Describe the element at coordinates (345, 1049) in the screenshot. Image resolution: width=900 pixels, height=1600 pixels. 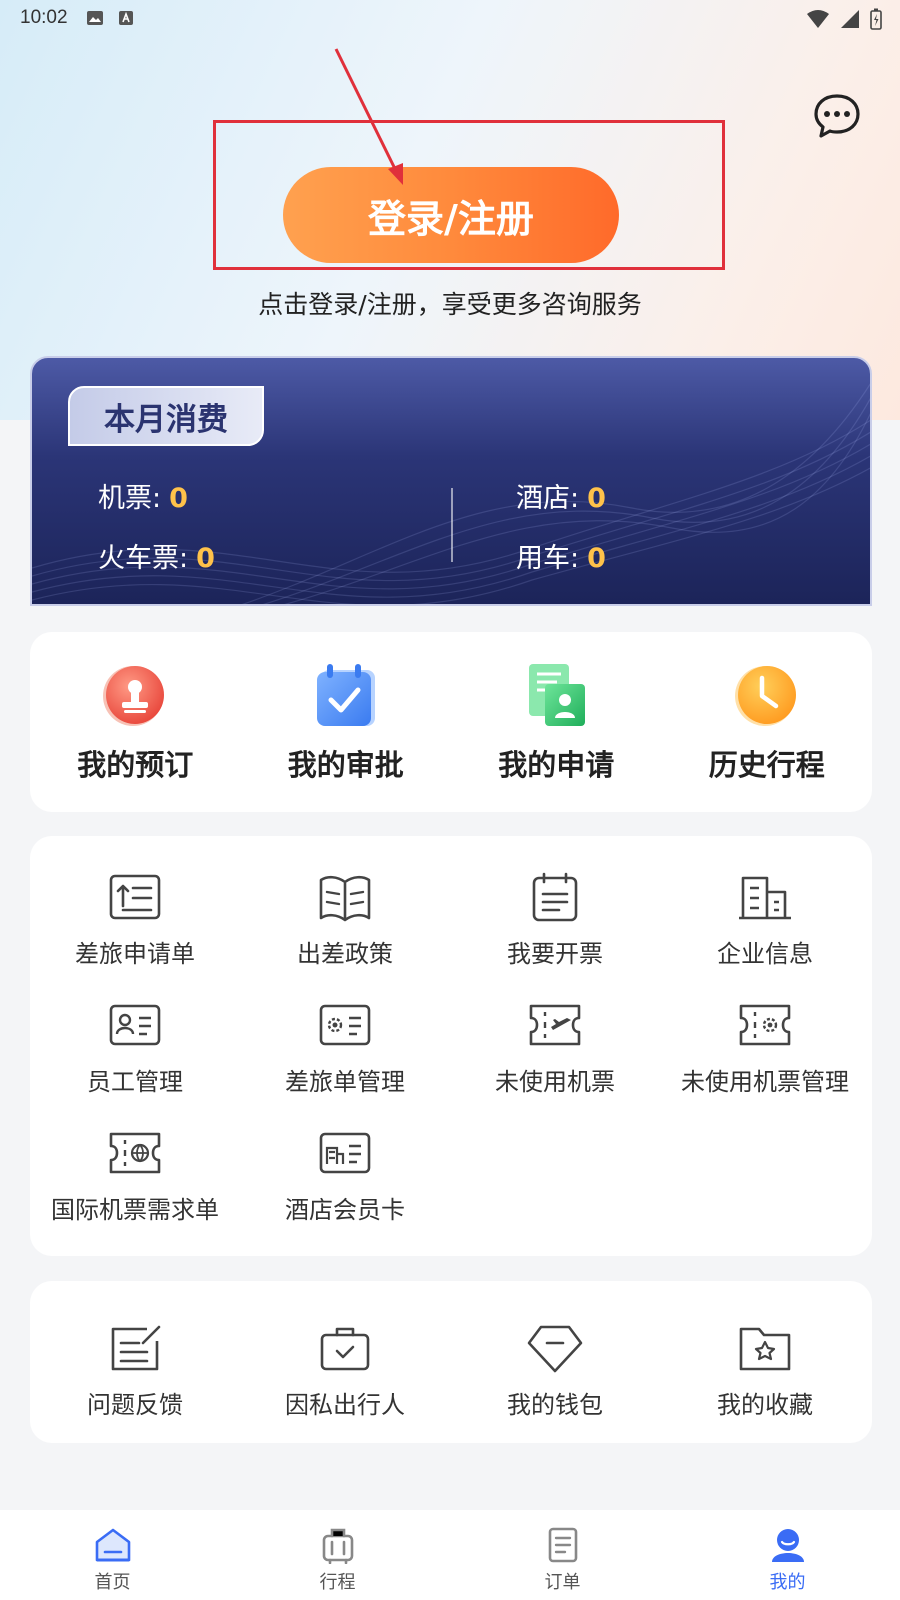
I see `service-travel-order-management: 差旅单管理` at that location.